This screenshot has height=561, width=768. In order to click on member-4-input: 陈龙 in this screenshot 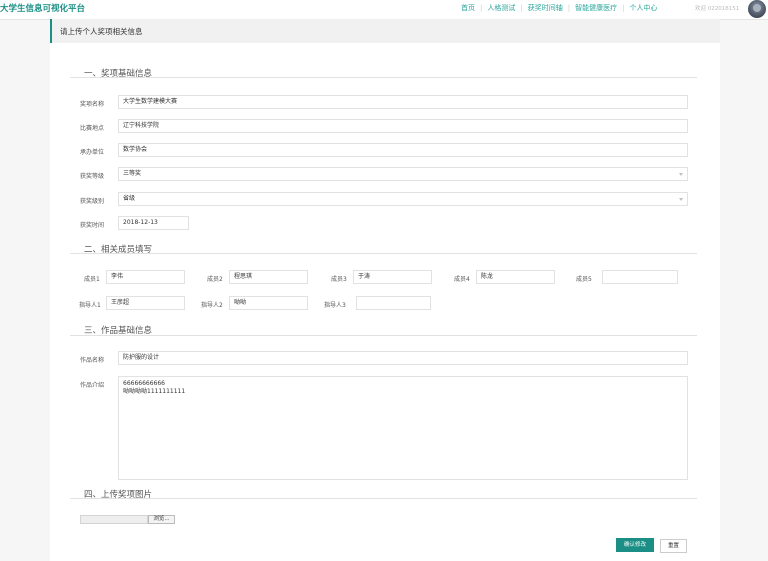, I will do `click(515, 277)`.